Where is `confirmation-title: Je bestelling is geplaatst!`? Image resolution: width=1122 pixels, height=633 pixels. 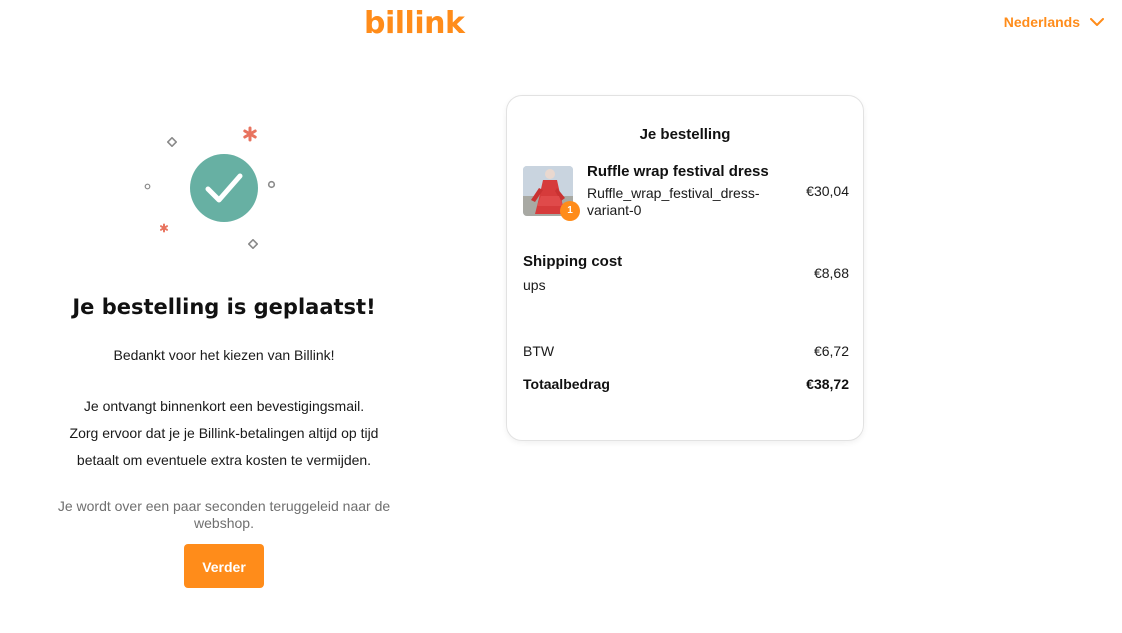
confirmation-title: Je bestelling is geplaatst! is located at coordinates (224, 307).